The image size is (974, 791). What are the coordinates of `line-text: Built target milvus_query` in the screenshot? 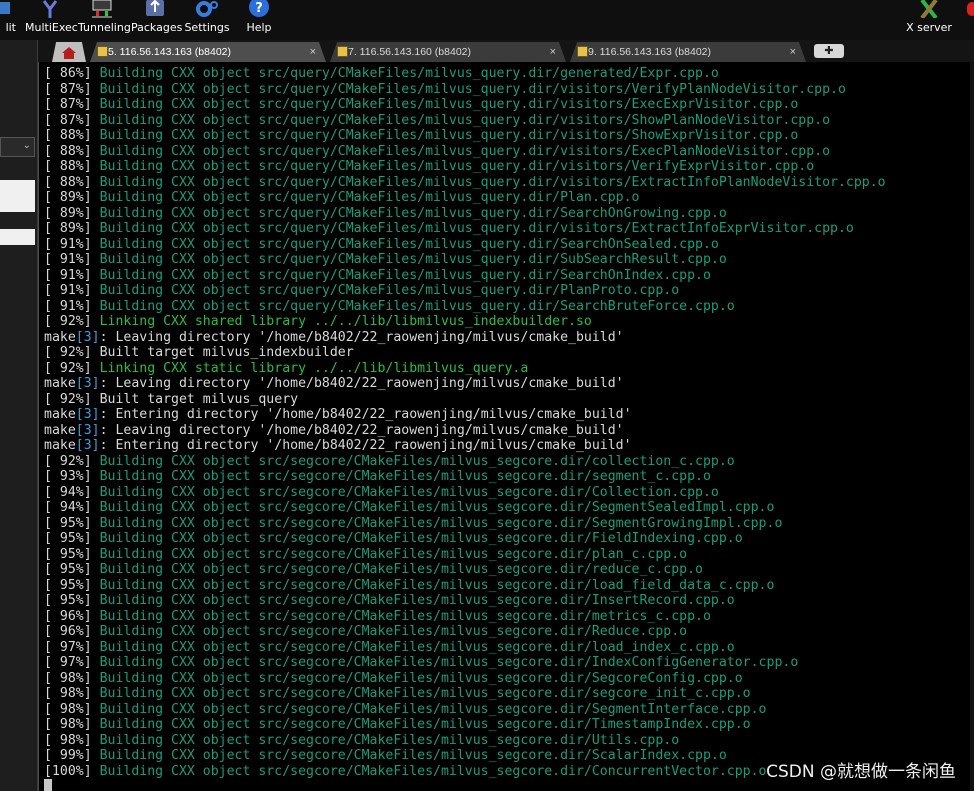 It's located at (199, 399).